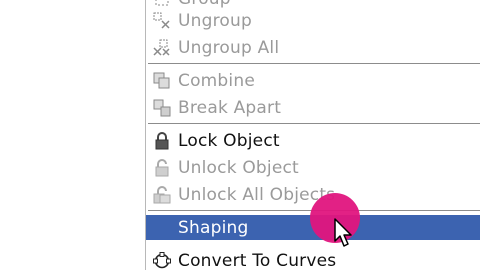 The height and width of the screenshot is (270, 480). I want to click on menu-item-label: Unlock All Objects, so click(257, 195).